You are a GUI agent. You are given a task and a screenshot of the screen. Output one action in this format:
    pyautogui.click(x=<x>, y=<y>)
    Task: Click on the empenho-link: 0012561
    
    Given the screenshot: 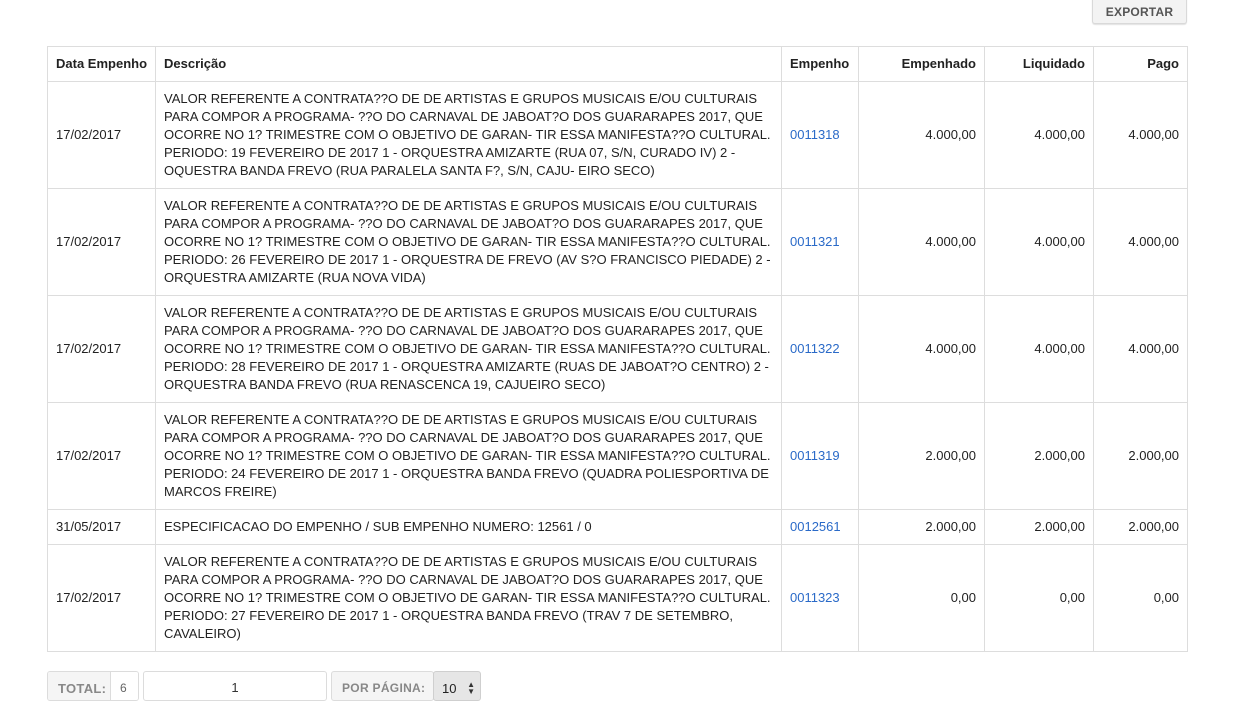 What is the action you would take?
    pyautogui.click(x=815, y=526)
    